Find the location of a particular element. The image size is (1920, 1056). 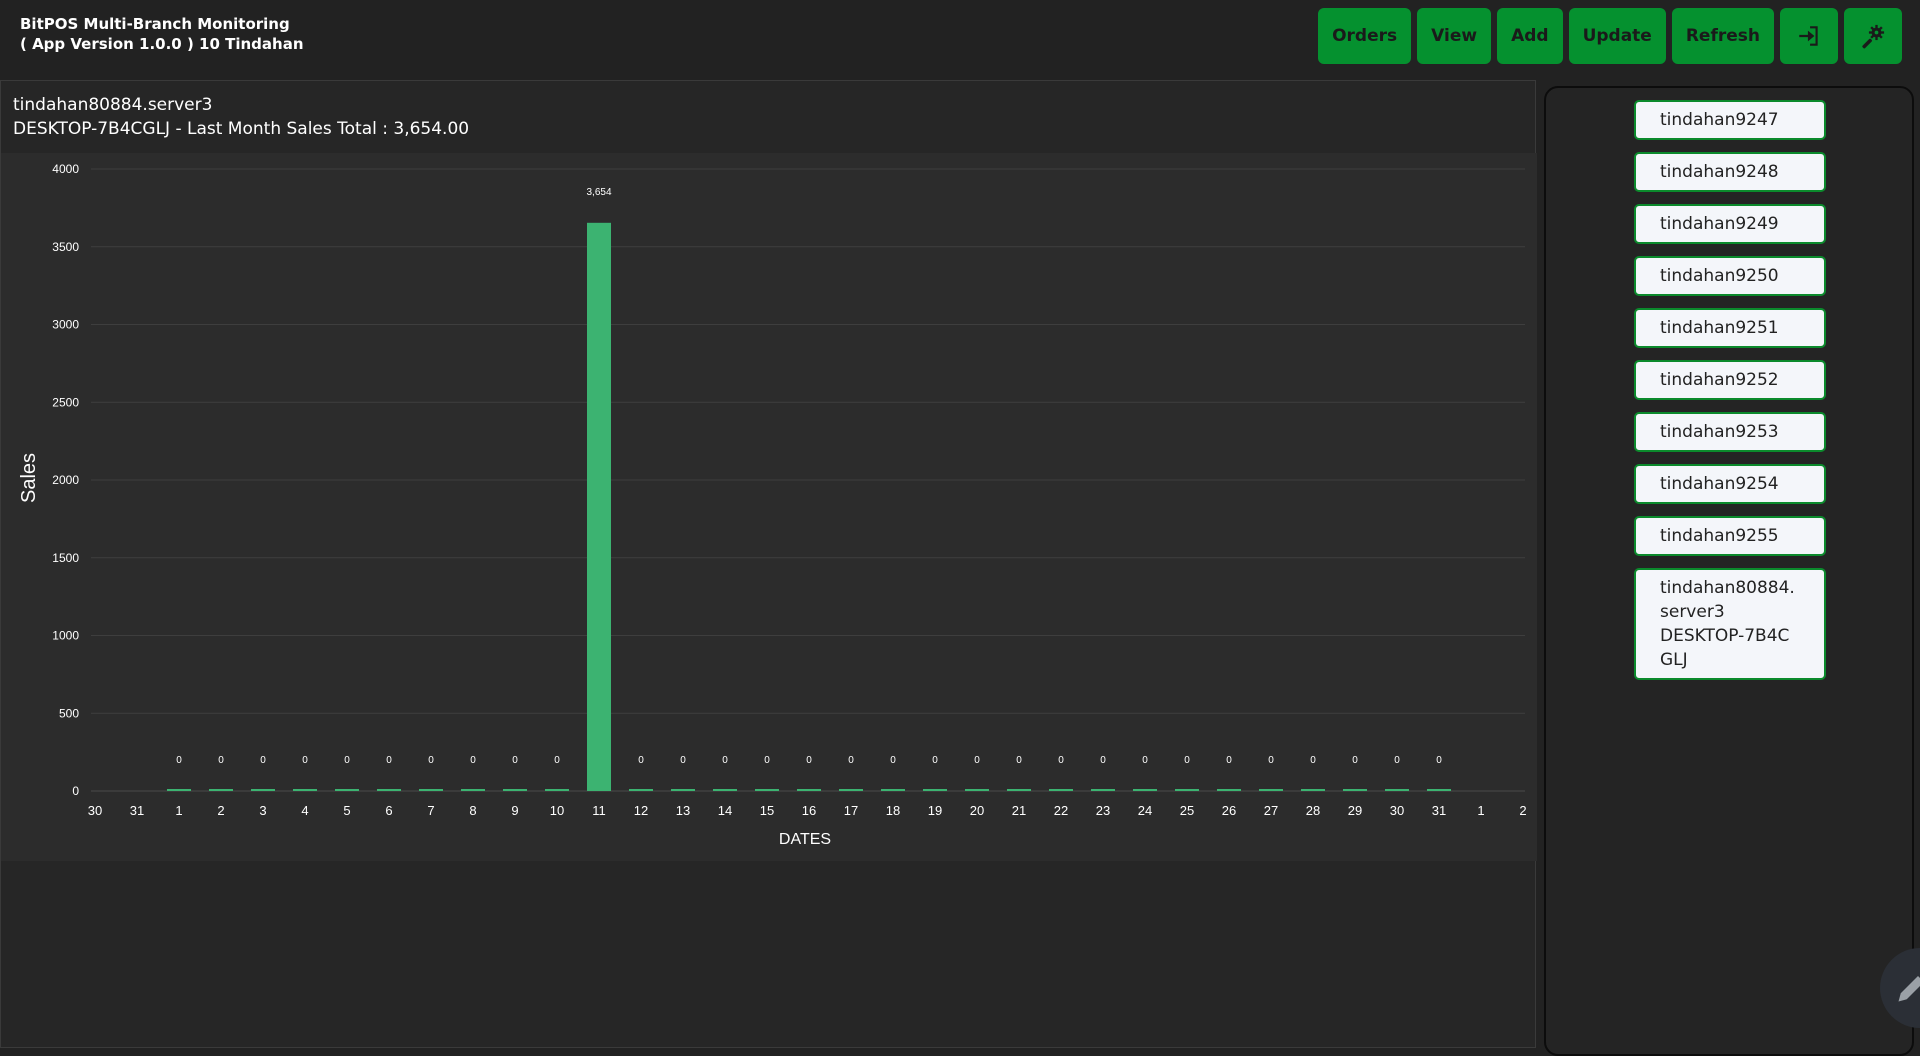

x-tick-label: 12 is located at coordinates (641, 810).